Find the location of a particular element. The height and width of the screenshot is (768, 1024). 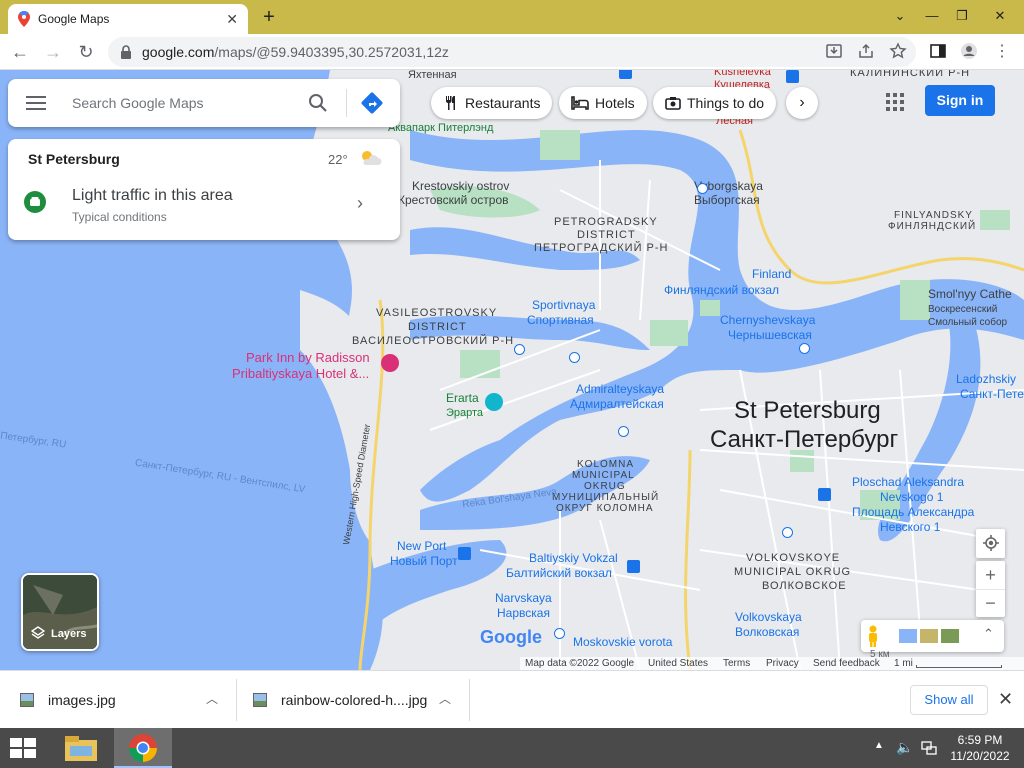

chip-things-to-do: Things to do is located at coordinates (715, 103).